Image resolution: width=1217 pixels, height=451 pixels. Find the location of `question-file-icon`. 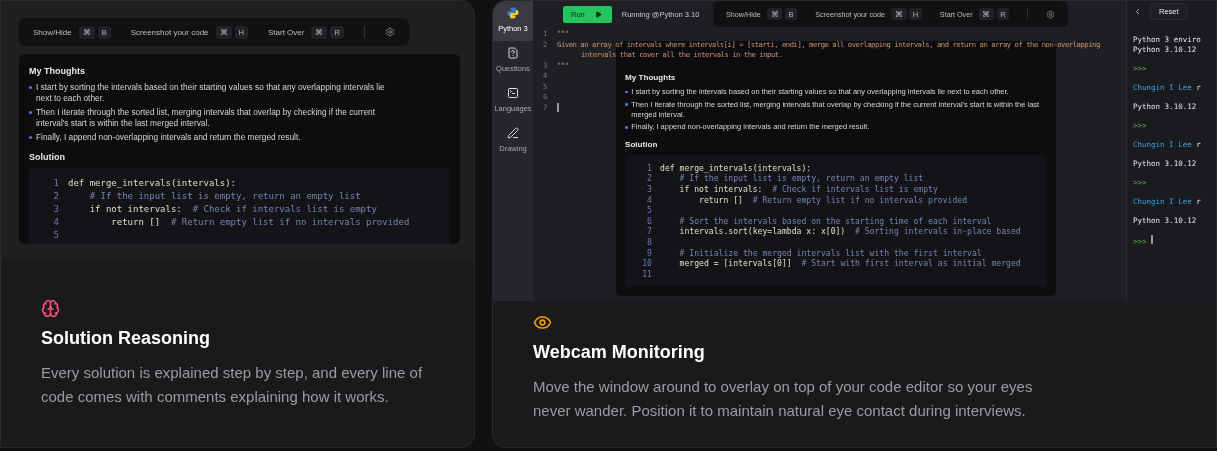

question-file-icon is located at coordinates (513, 53).